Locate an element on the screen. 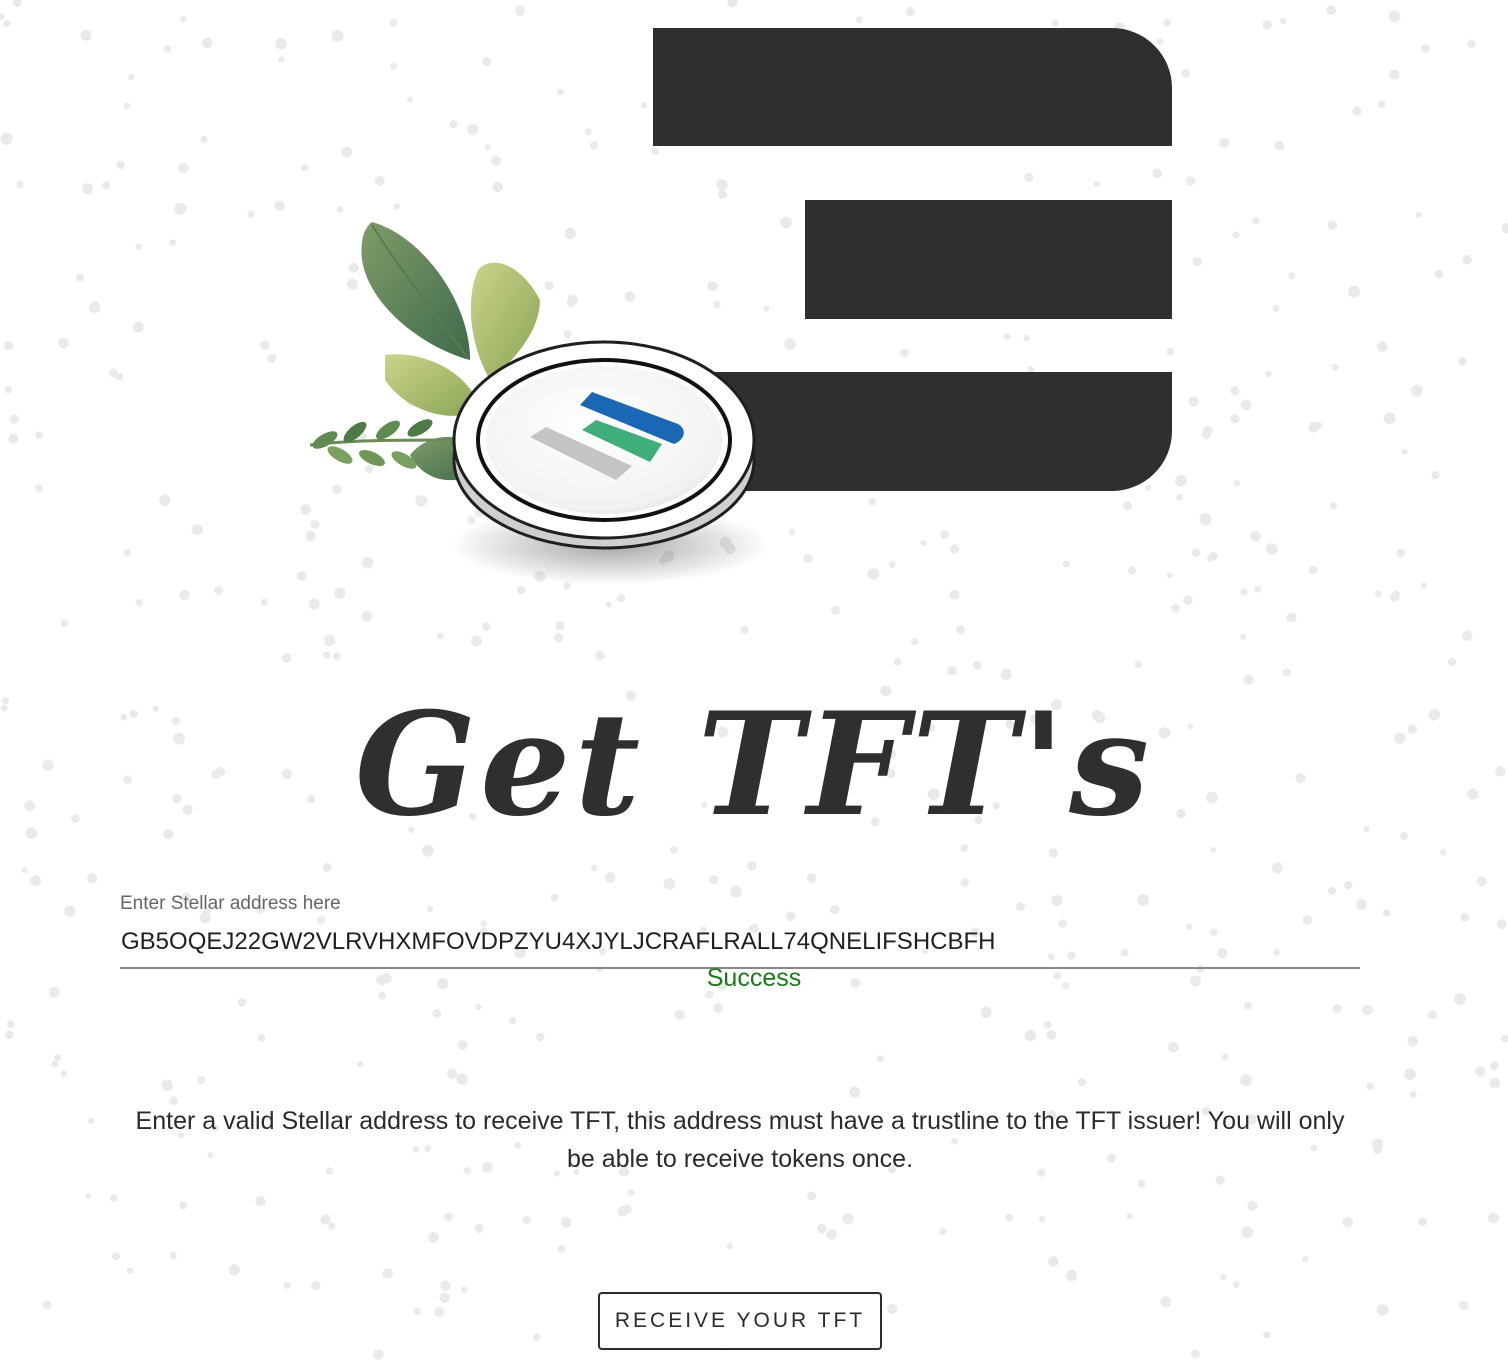 The width and height of the screenshot is (1508, 1360). logo-bar-top is located at coordinates (912, 87).